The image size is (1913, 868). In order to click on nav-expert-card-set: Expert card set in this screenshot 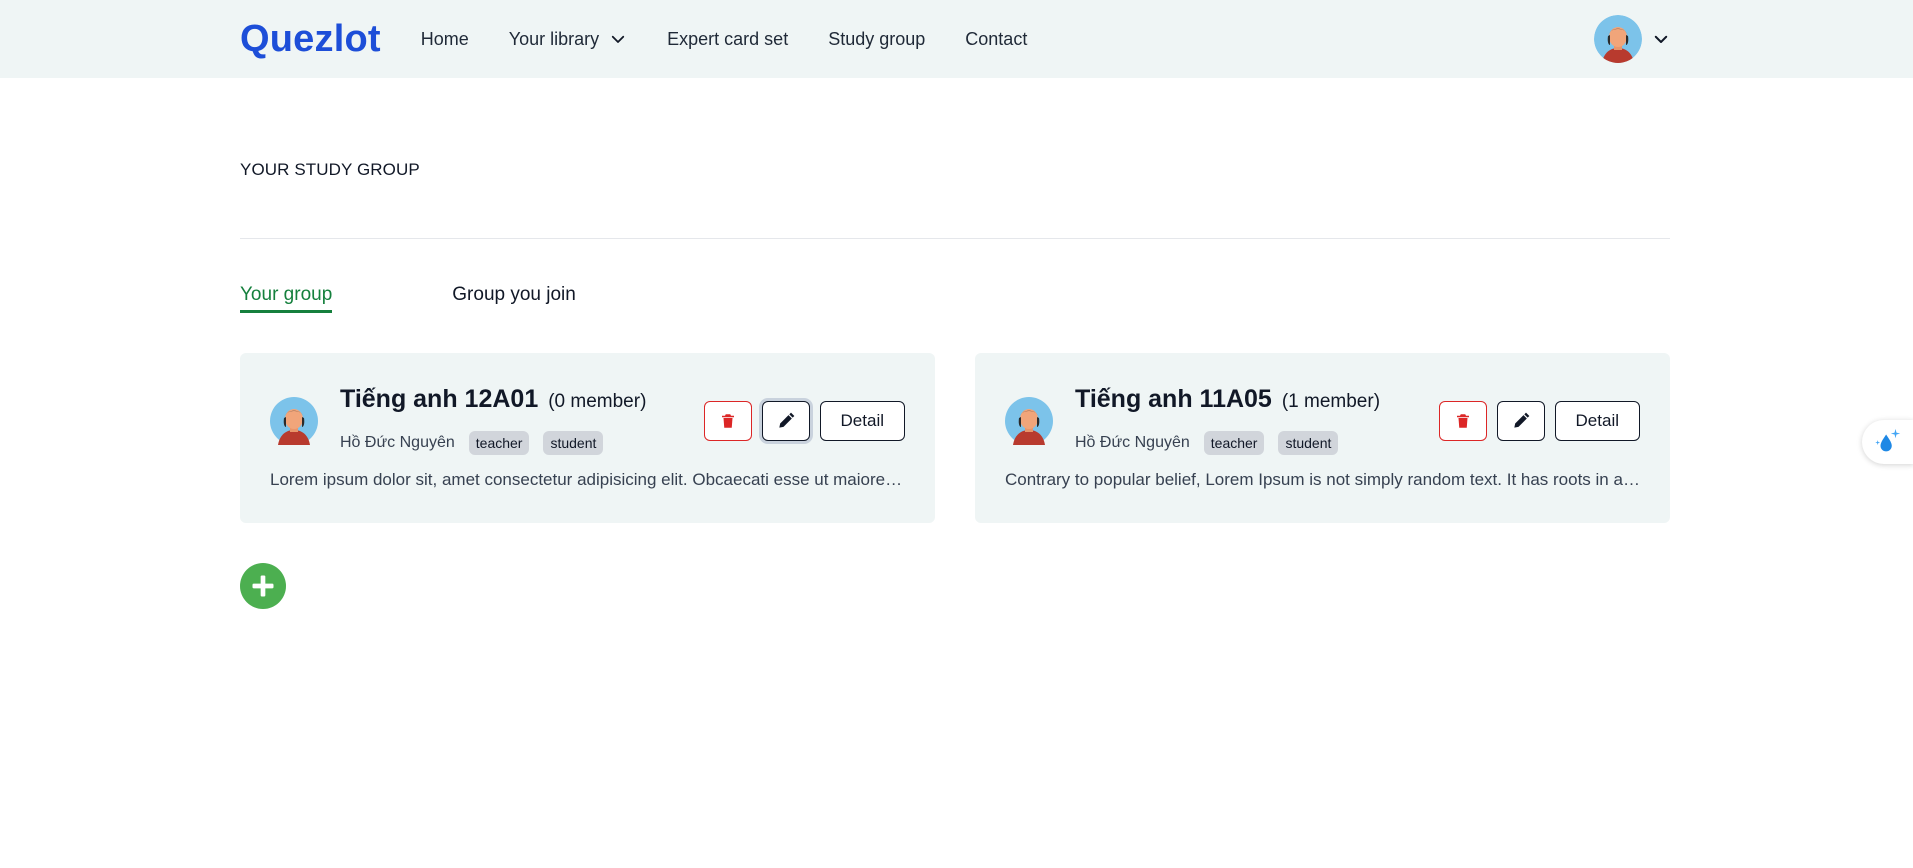, I will do `click(727, 39)`.